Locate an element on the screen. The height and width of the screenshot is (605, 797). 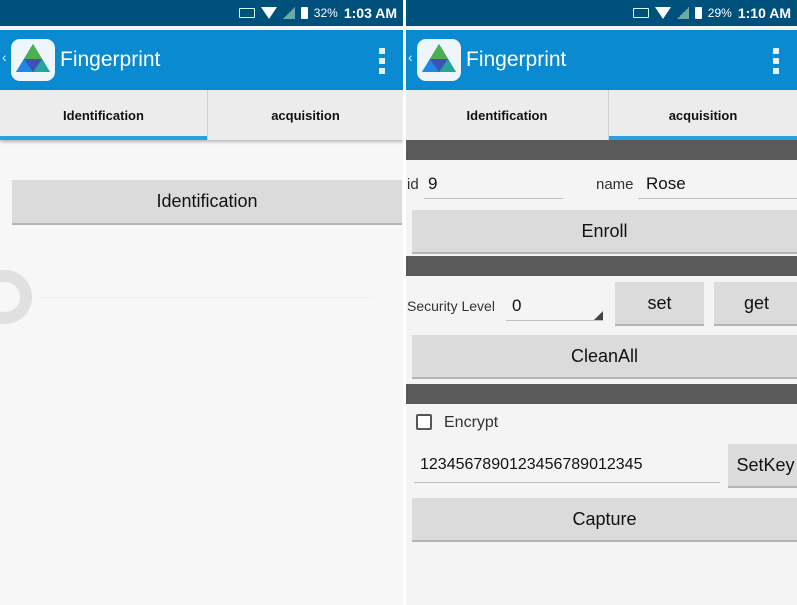
id-label: id is located at coordinates (413, 184).